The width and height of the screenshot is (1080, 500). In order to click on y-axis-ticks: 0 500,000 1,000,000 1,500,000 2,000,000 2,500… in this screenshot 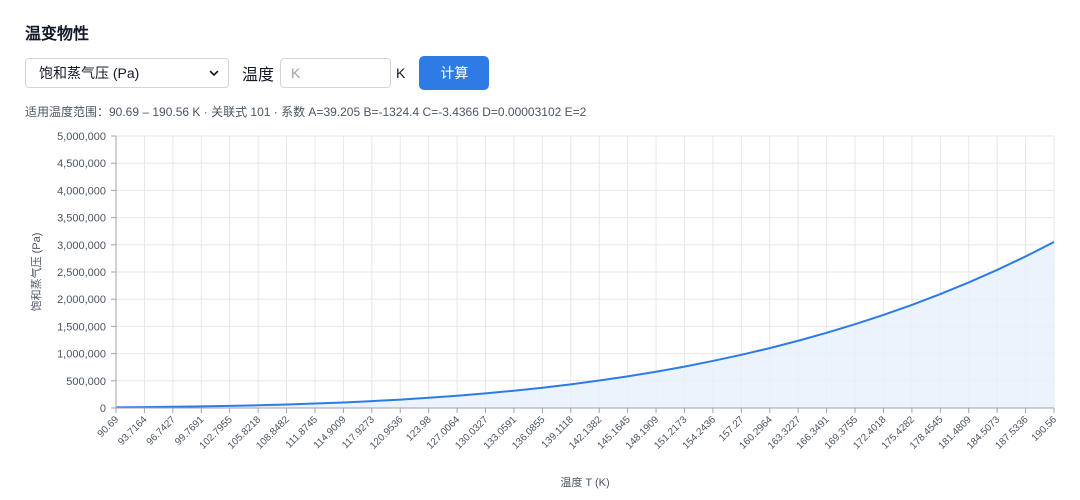, I will do `click(86, 273)`.